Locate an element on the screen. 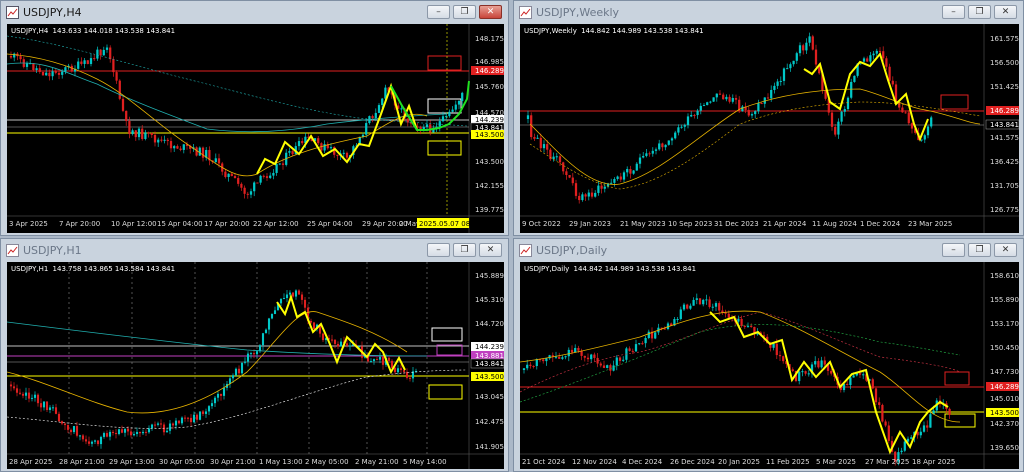 The height and width of the screenshot is (472, 1024). open-value: 143.758 is located at coordinates (67, 269).